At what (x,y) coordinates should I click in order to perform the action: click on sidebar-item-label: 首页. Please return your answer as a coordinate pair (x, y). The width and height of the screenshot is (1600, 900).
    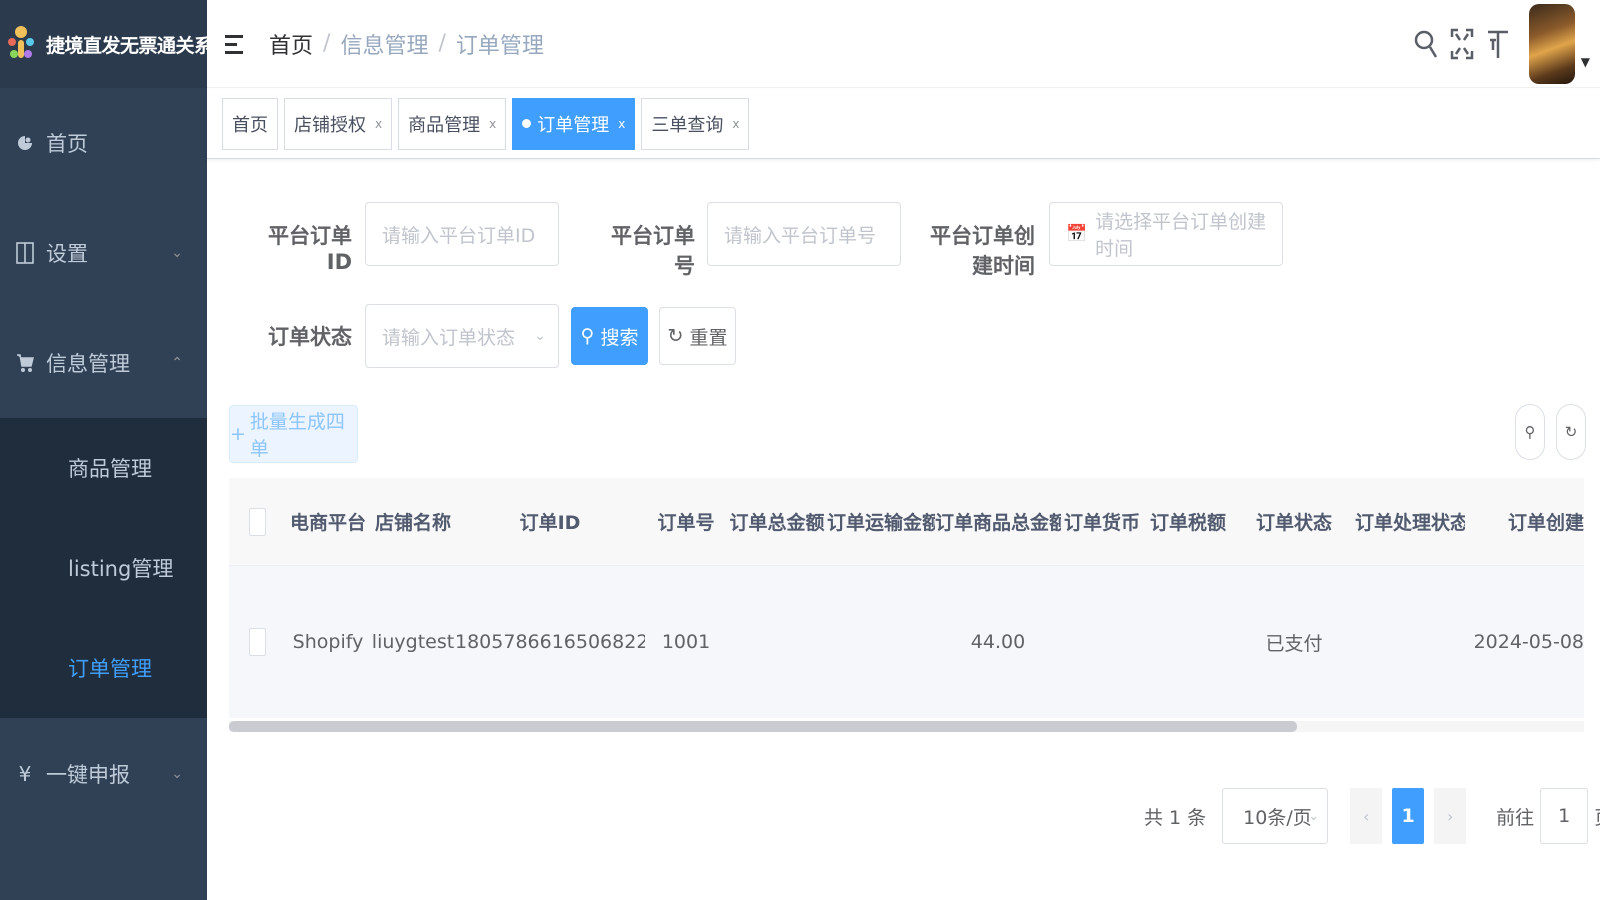
    Looking at the image, I should click on (67, 144).